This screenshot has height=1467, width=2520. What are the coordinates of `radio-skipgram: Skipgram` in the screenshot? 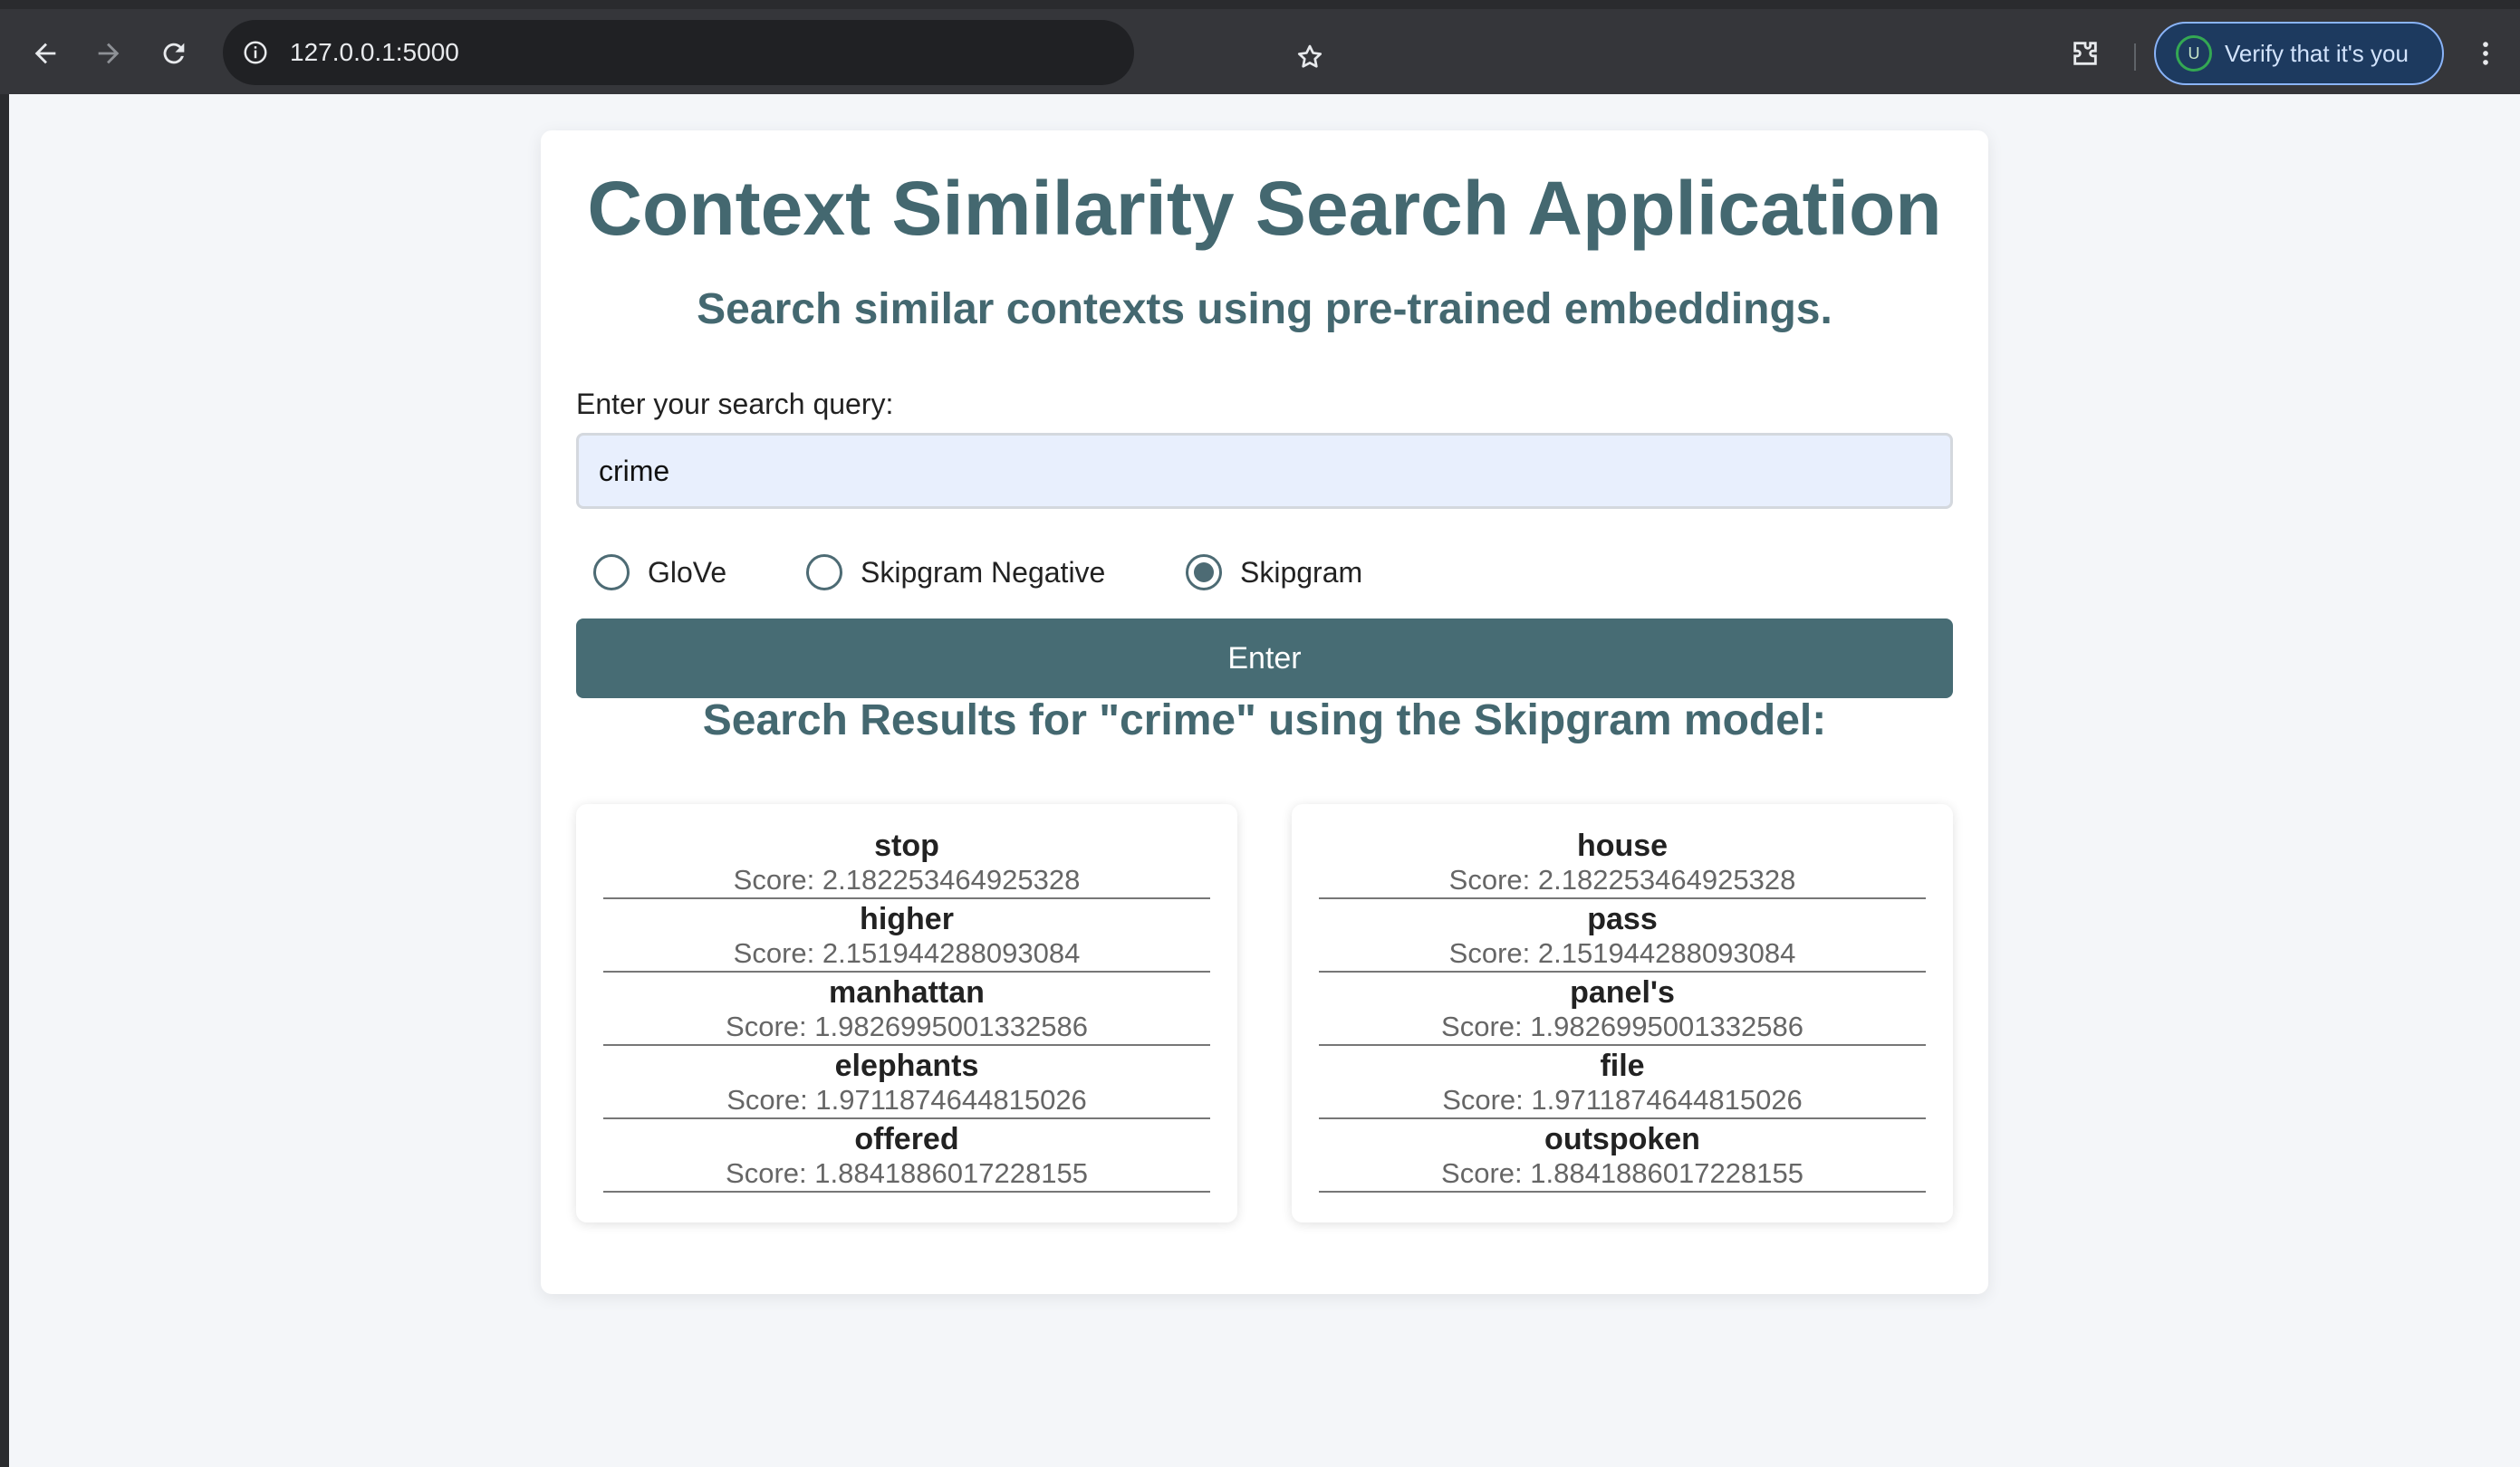 It's located at (1274, 572).